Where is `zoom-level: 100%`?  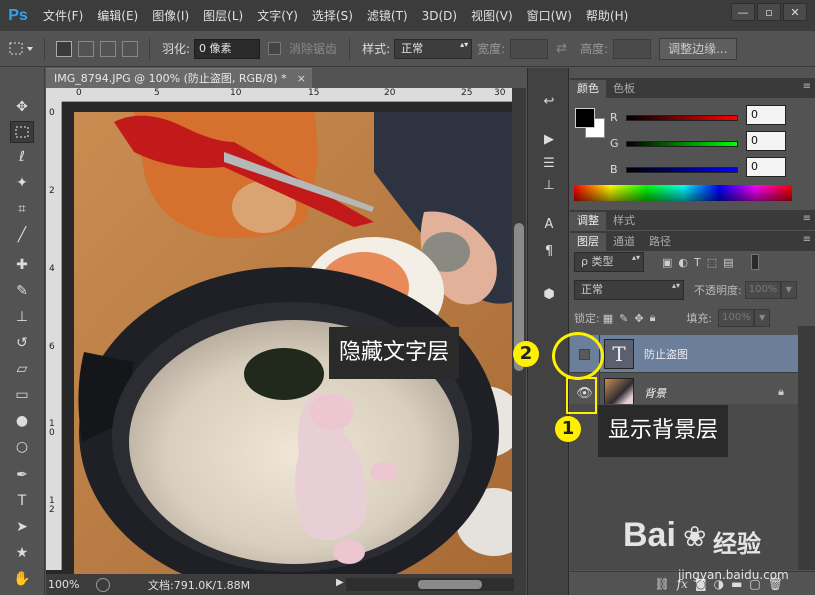 zoom-level: 100% is located at coordinates (68, 584).